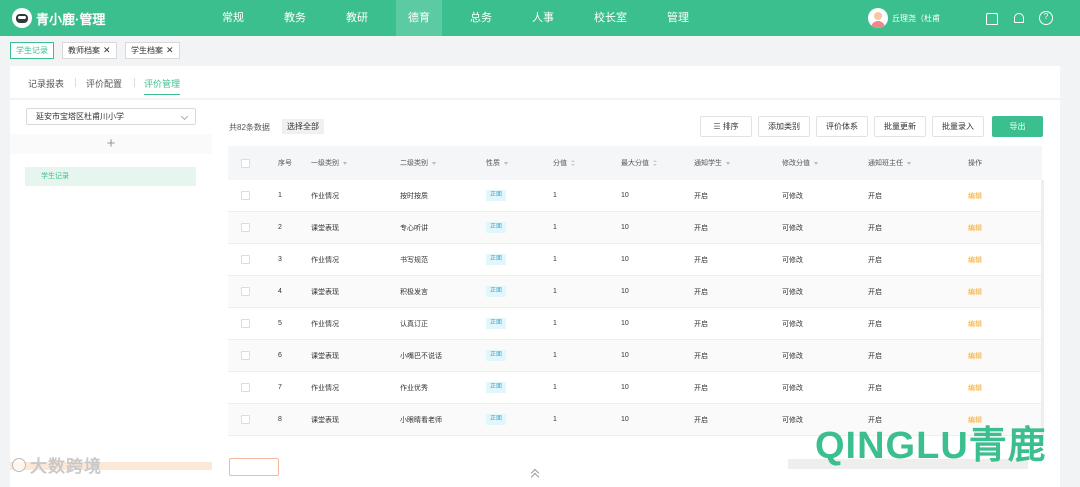 This screenshot has width=1080, height=487. What do you see at coordinates (303, 126) in the screenshot?
I see `select-all-button: 选择全部` at bounding box center [303, 126].